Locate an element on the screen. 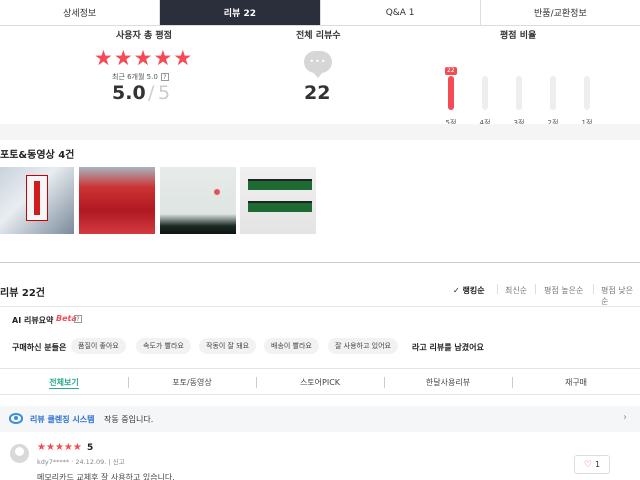 The image size is (640, 480). recent-rating: 최근 6개월 5.0 ? is located at coordinates (140, 77).